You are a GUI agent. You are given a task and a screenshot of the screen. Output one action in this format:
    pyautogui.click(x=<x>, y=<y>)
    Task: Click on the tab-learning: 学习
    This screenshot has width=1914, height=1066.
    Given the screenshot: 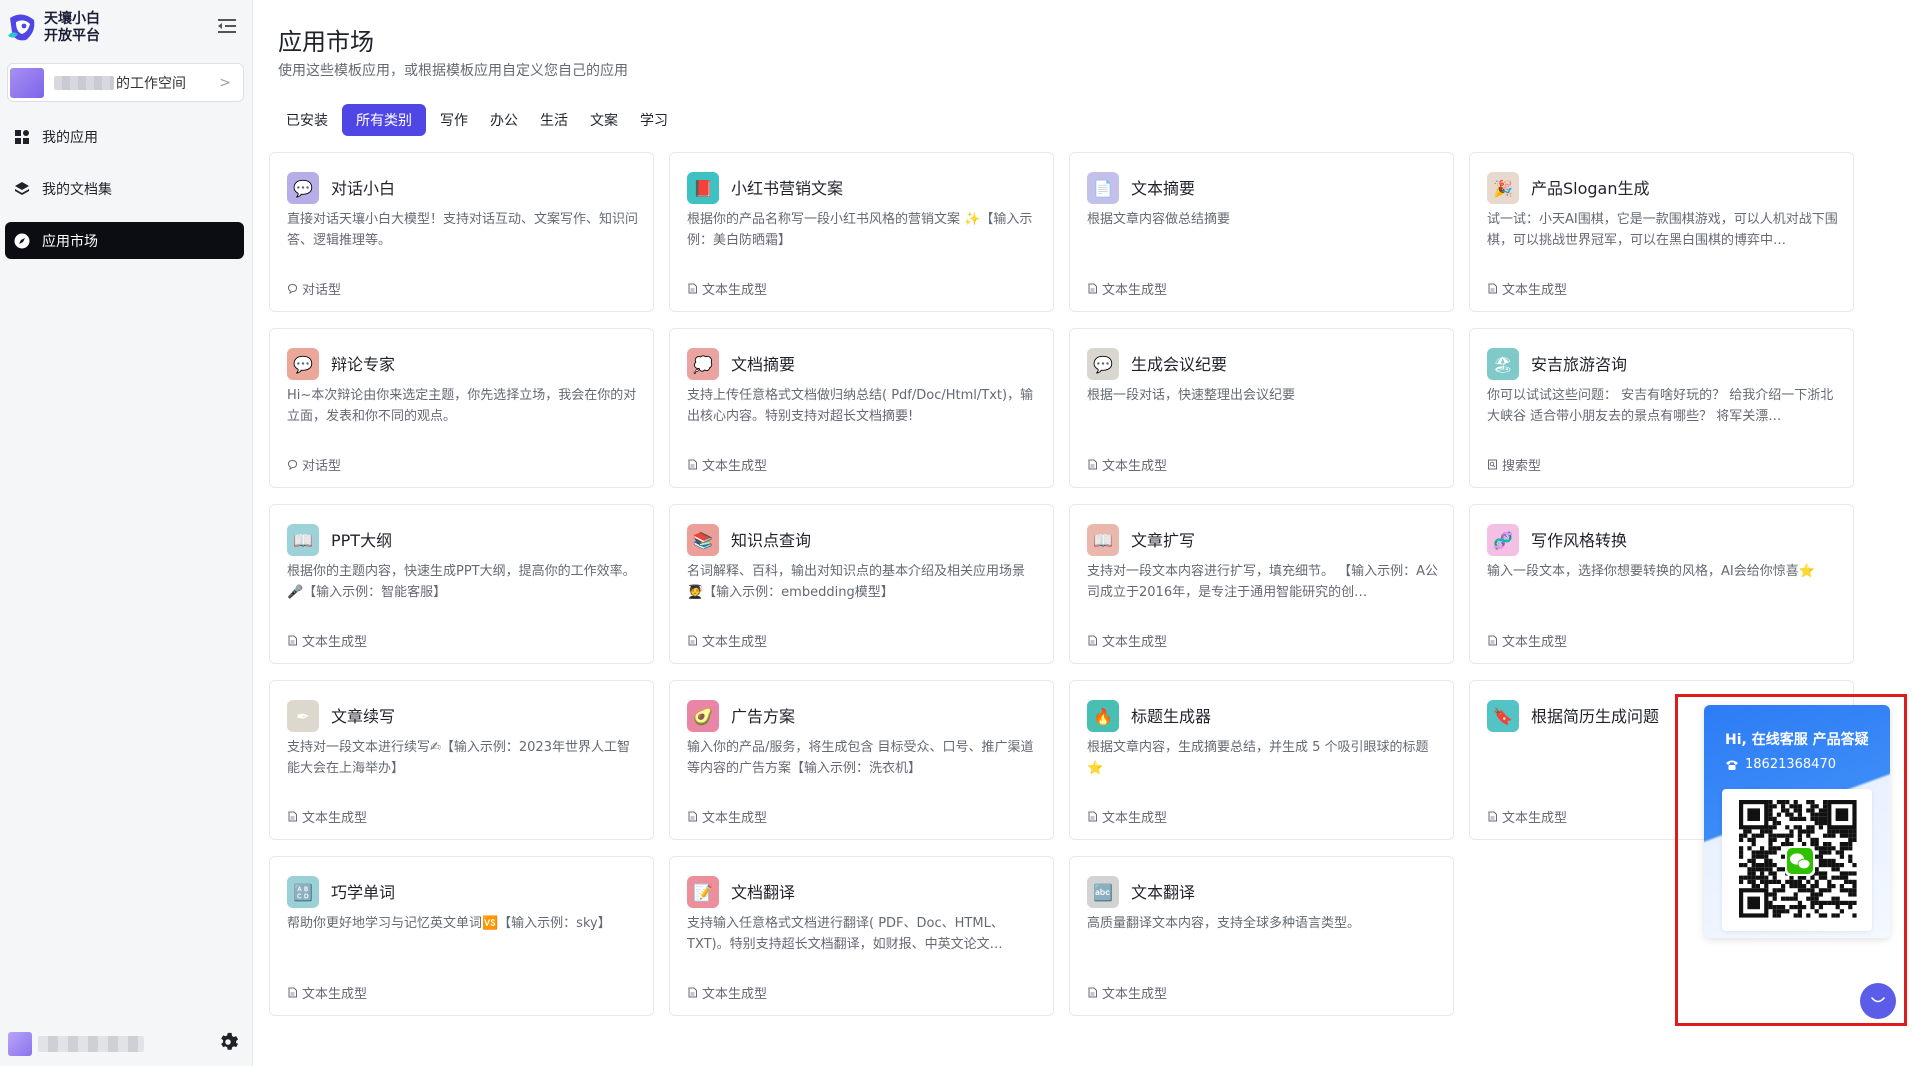 What is the action you would take?
    pyautogui.click(x=654, y=120)
    